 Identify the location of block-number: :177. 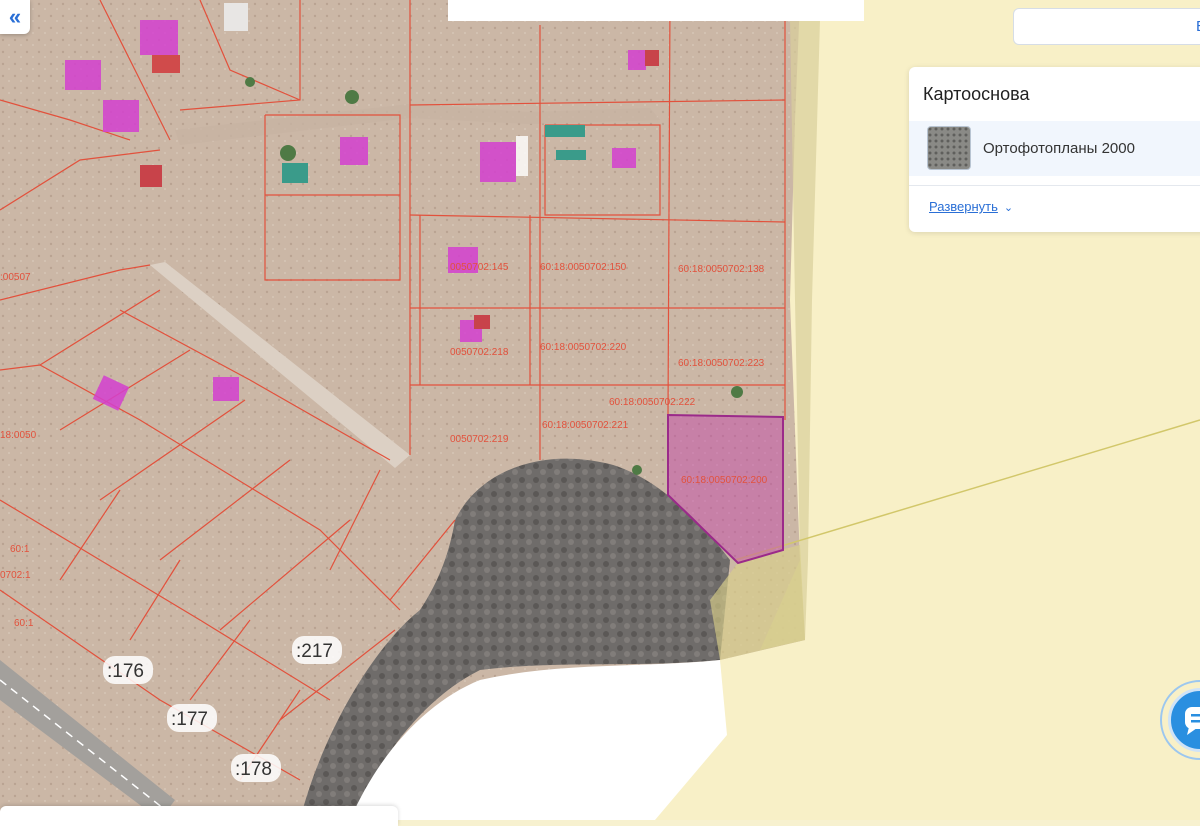
(189, 719).